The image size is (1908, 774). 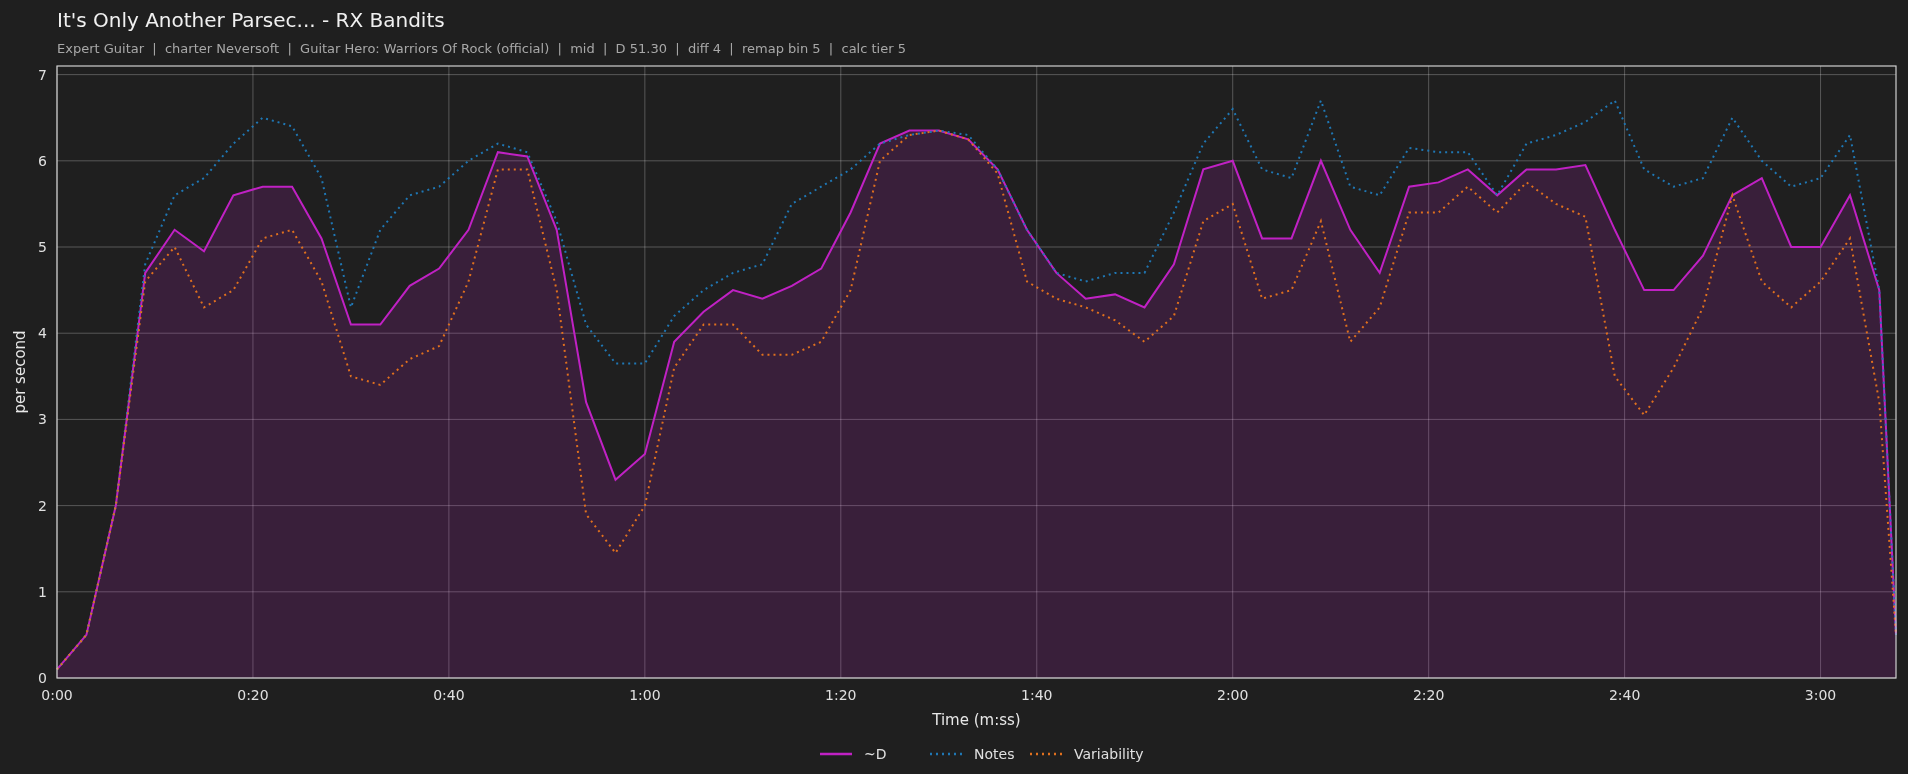 What do you see at coordinates (42, 160) in the screenshot?
I see `y-tick-label: 6` at bounding box center [42, 160].